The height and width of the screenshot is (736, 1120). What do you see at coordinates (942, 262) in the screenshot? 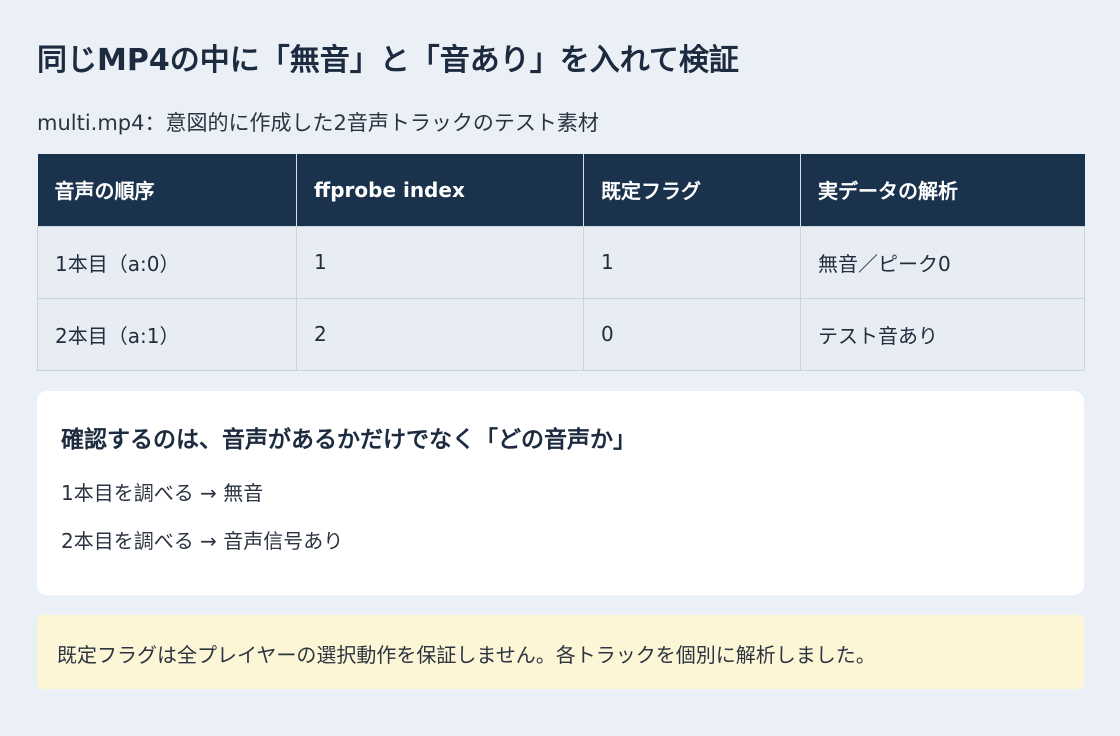
I see `table-cell: 無音／ピーク0` at bounding box center [942, 262].